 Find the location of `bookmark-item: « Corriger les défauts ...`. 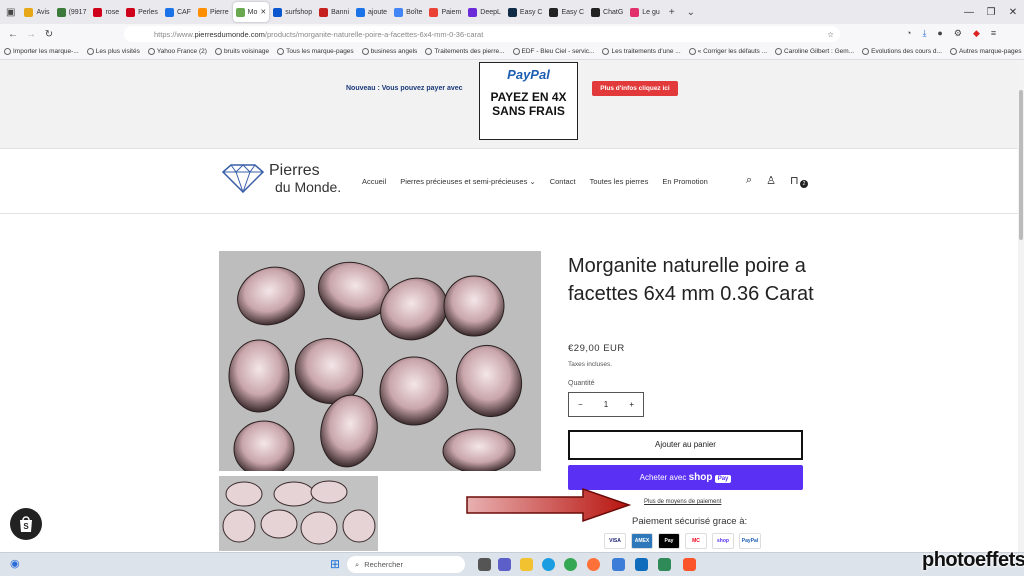

bookmark-item: « Corriger les défauts ... is located at coordinates (728, 51).